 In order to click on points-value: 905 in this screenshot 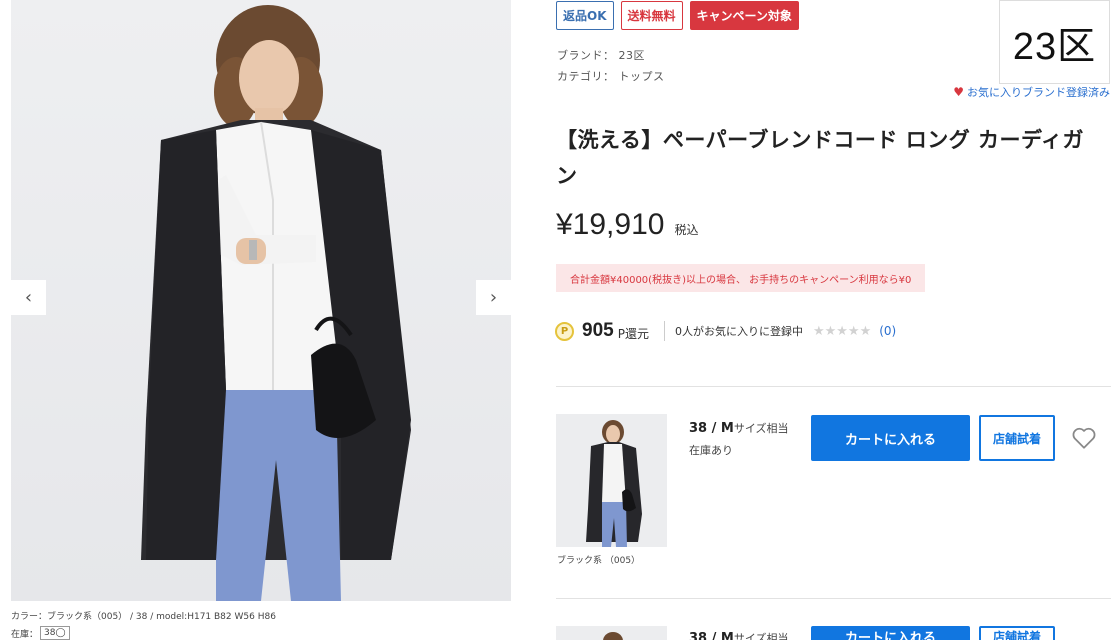, I will do `click(598, 330)`.